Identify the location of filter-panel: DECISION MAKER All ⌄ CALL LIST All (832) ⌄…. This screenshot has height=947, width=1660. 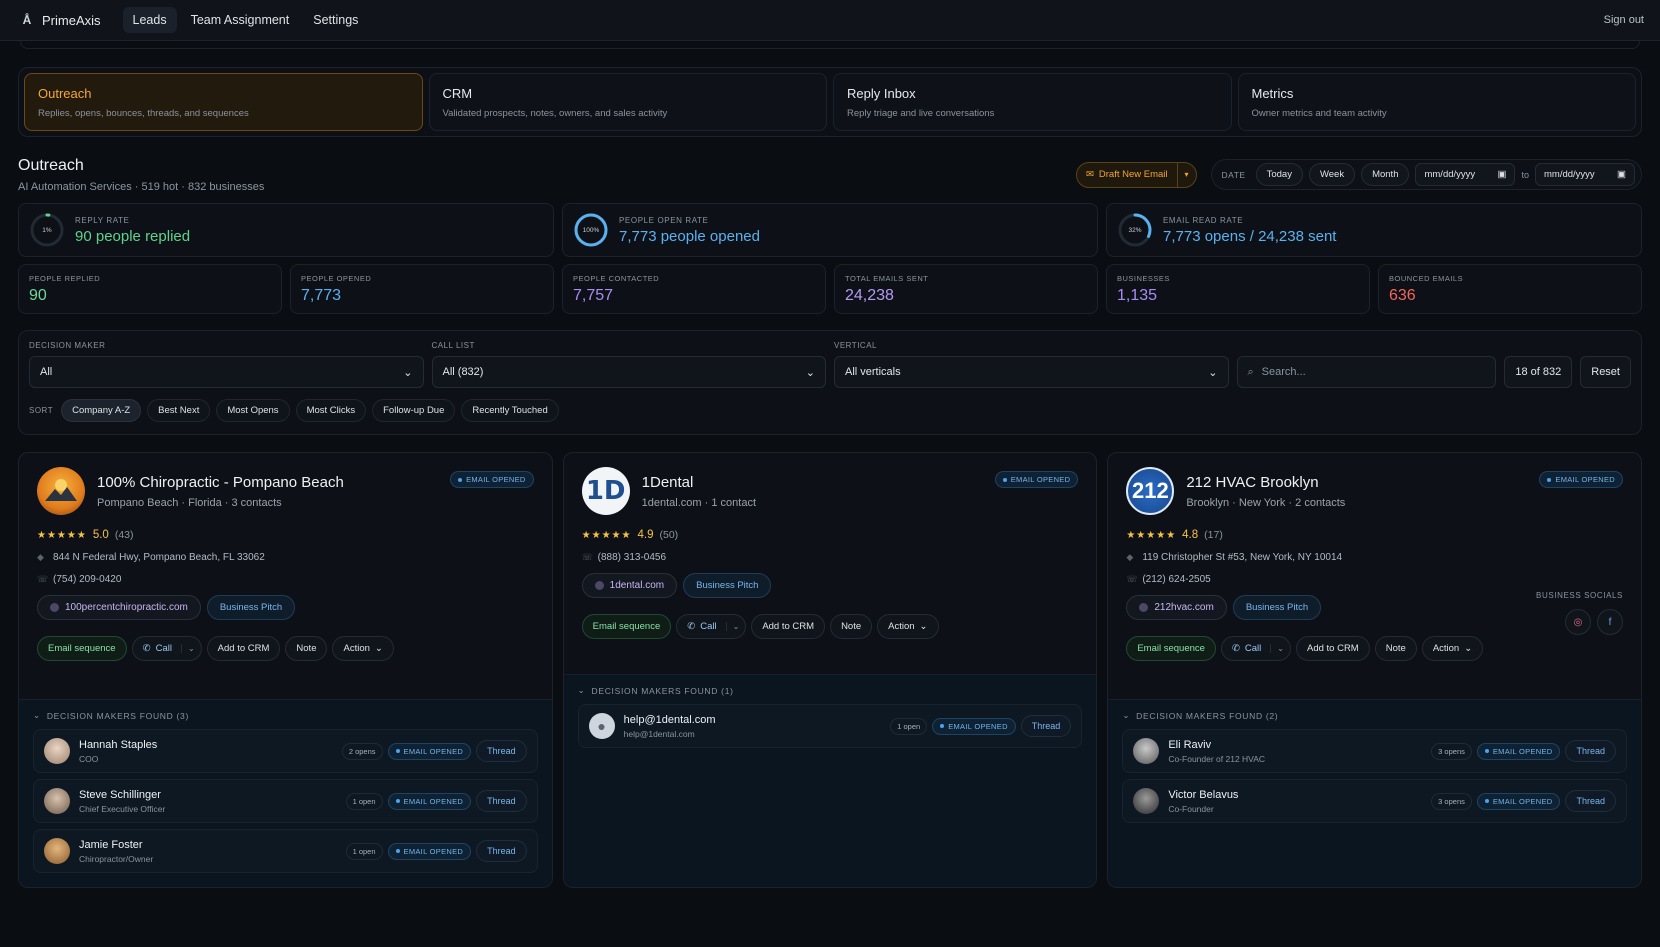
(830, 382).